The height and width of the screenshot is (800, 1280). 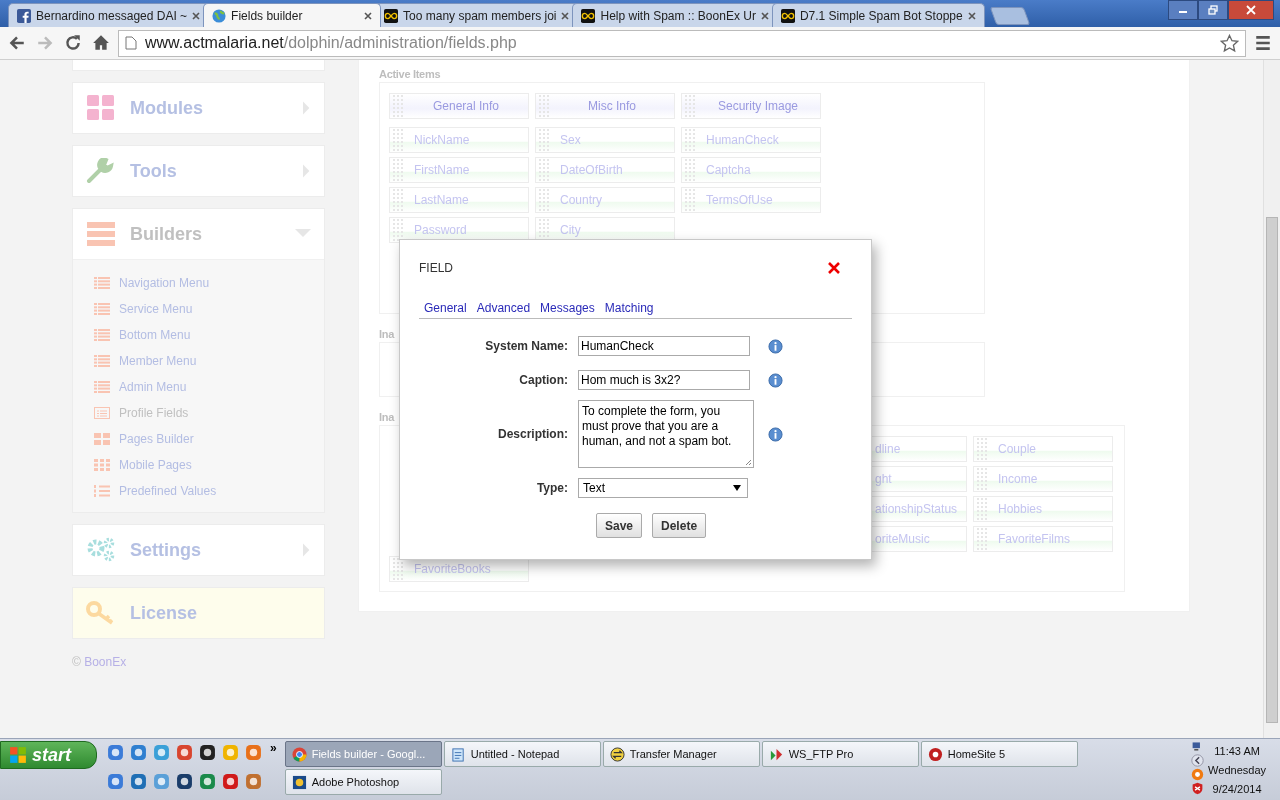 I want to click on field-label: Caption:, so click(x=543, y=380).